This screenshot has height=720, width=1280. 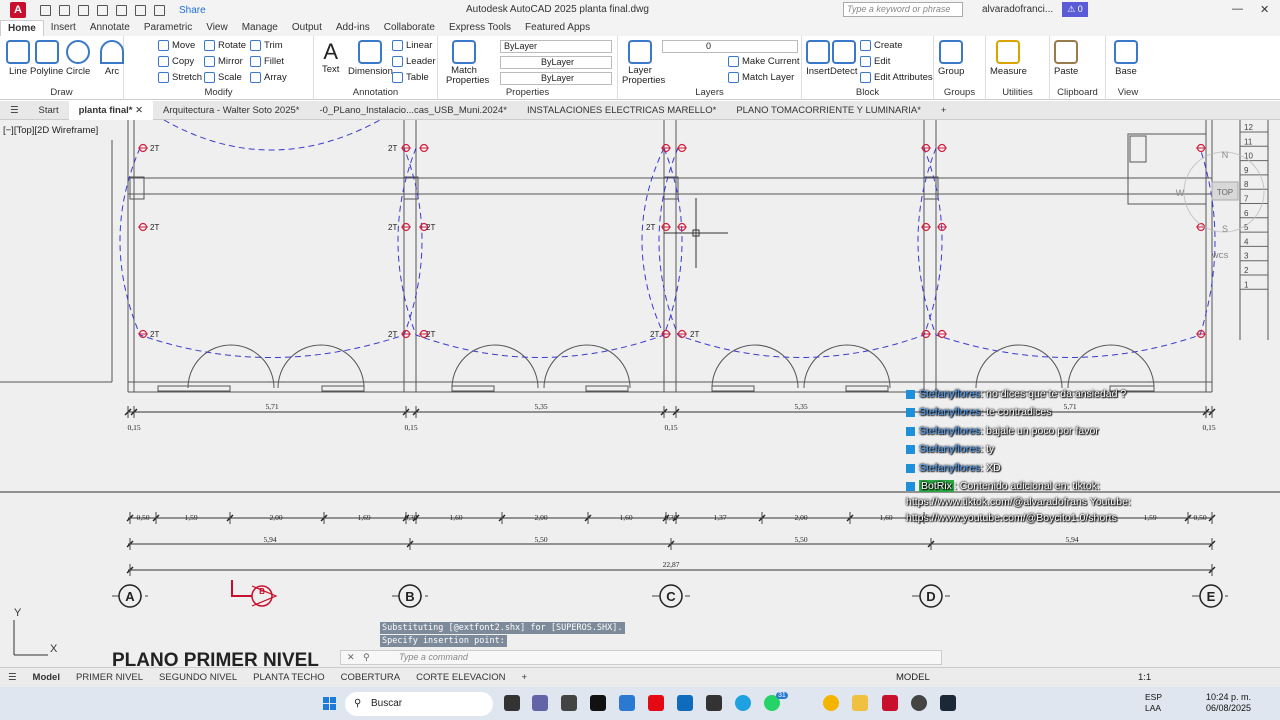 What do you see at coordinates (130, 596) in the screenshot?
I see `axis-a: A` at bounding box center [130, 596].